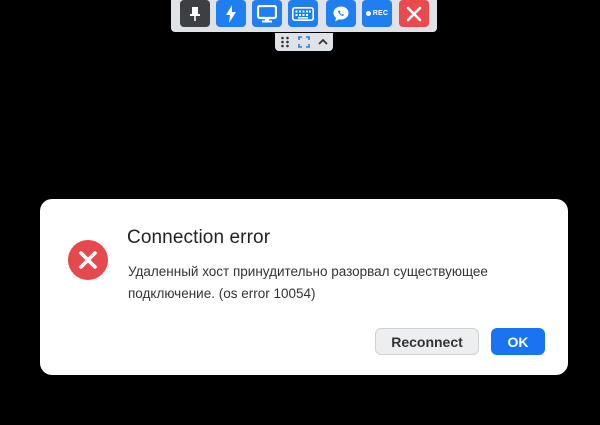 Image resolution: width=600 pixels, height=425 pixels. I want to click on lightning-icon, so click(231, 13).